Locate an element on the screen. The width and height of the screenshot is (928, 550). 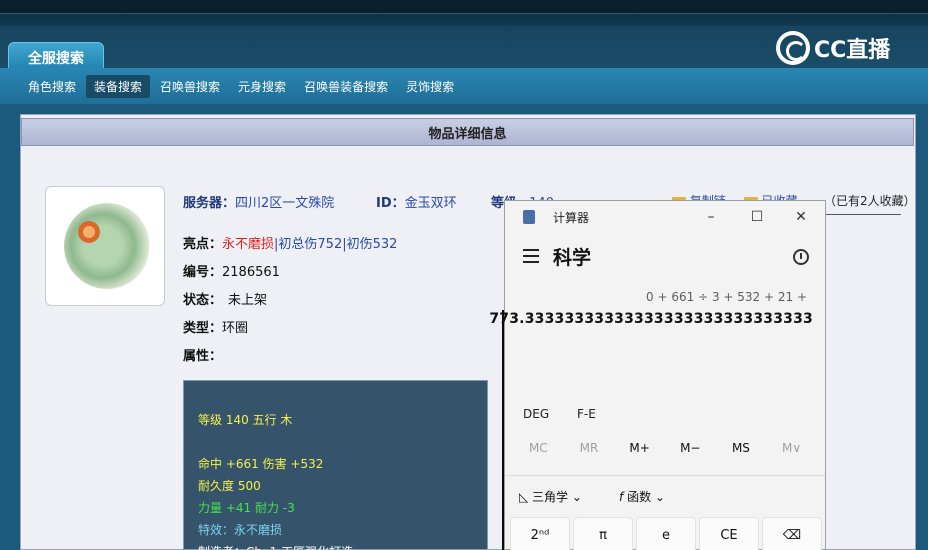
divider is located at coordinates (863, 214).